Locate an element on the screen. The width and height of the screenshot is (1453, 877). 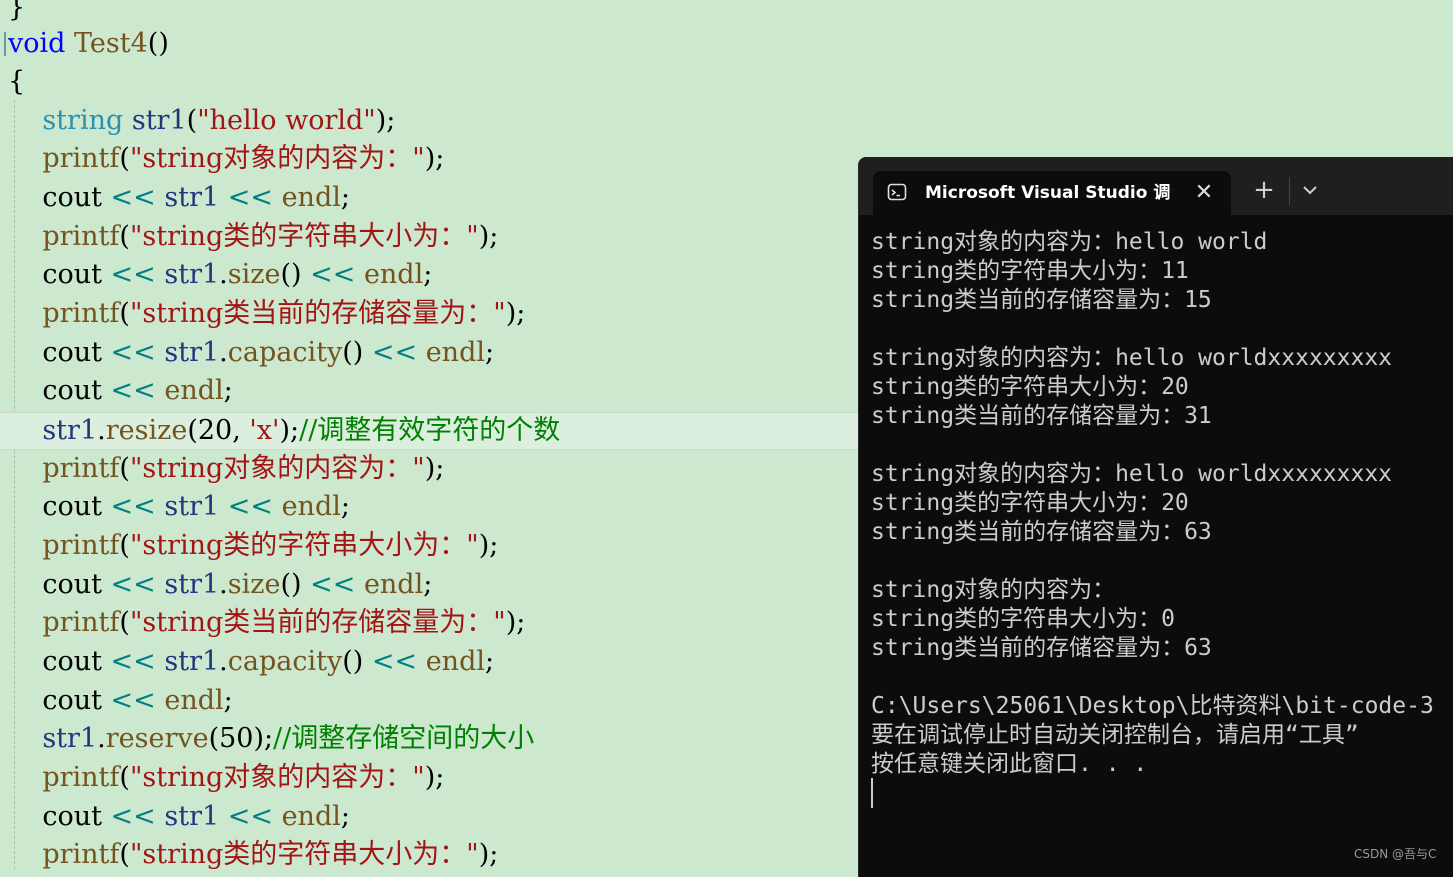
current-code-line: str1.resize(20, 'x');//调整有效字符的个数 is located at coordinates (434, 431).